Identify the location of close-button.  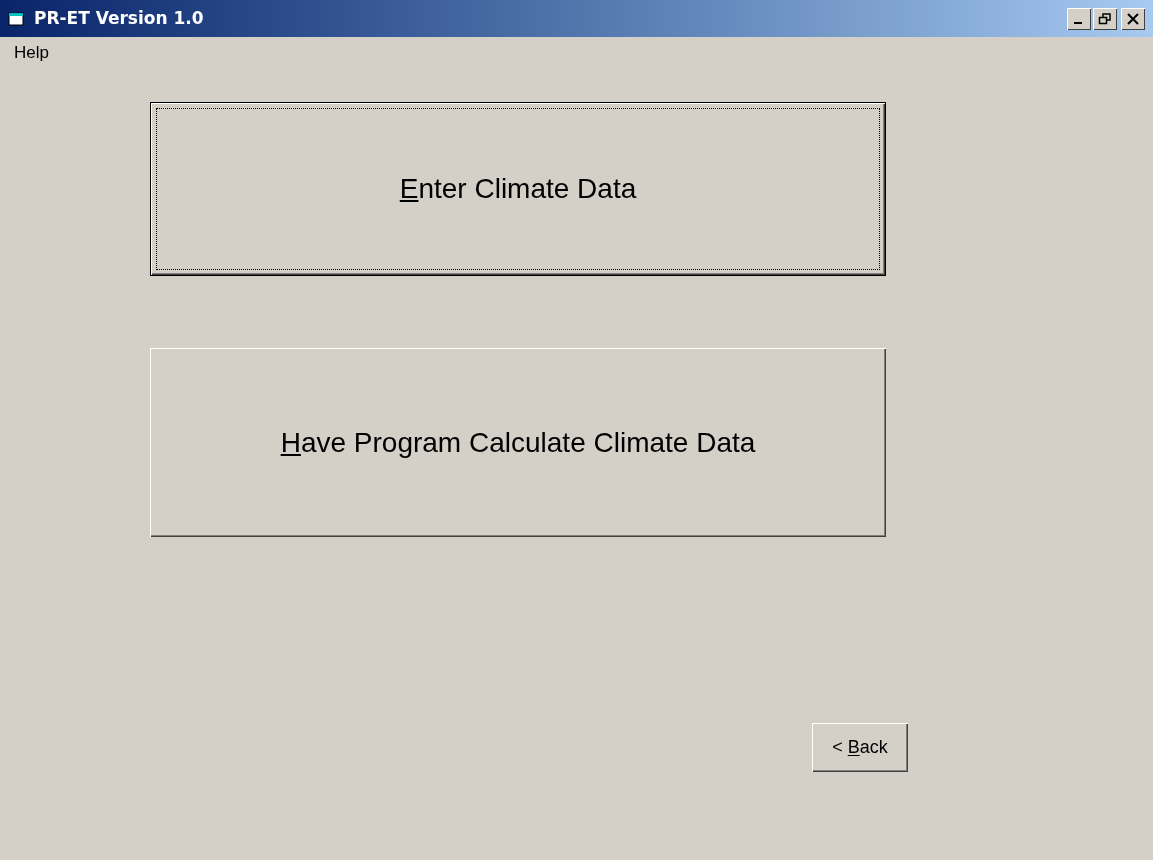
(1133, 18).